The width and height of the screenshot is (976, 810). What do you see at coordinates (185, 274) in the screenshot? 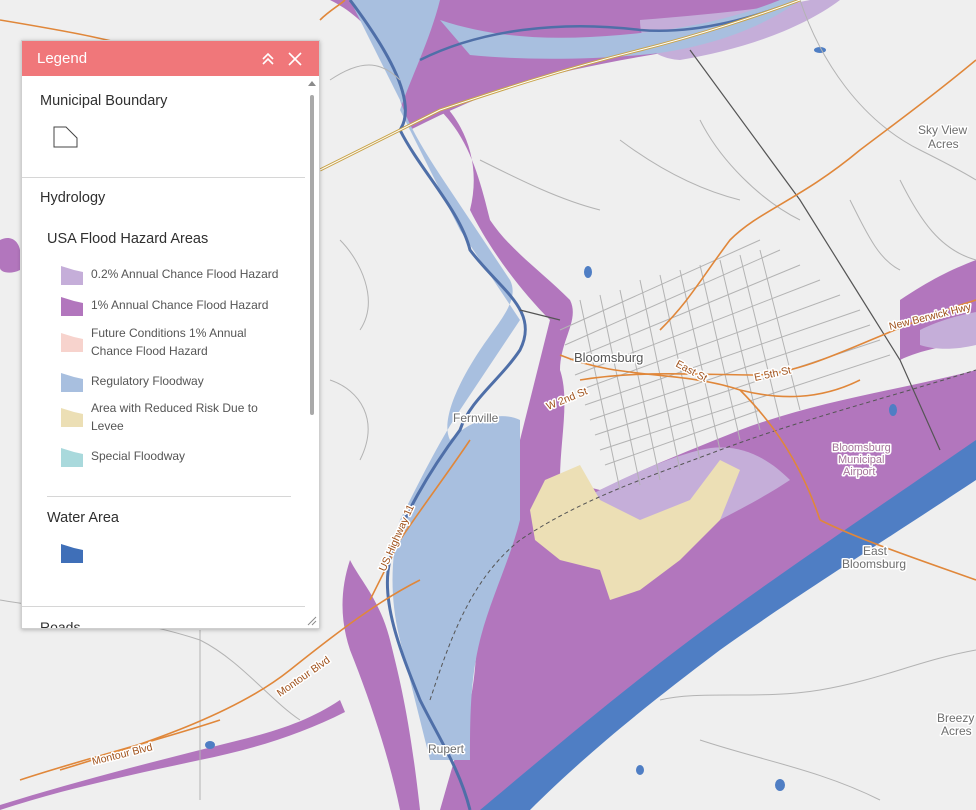
I see `legend-item-label: 0.2% Annual Chance Flood Hazard` at bounding box center [185, 274].